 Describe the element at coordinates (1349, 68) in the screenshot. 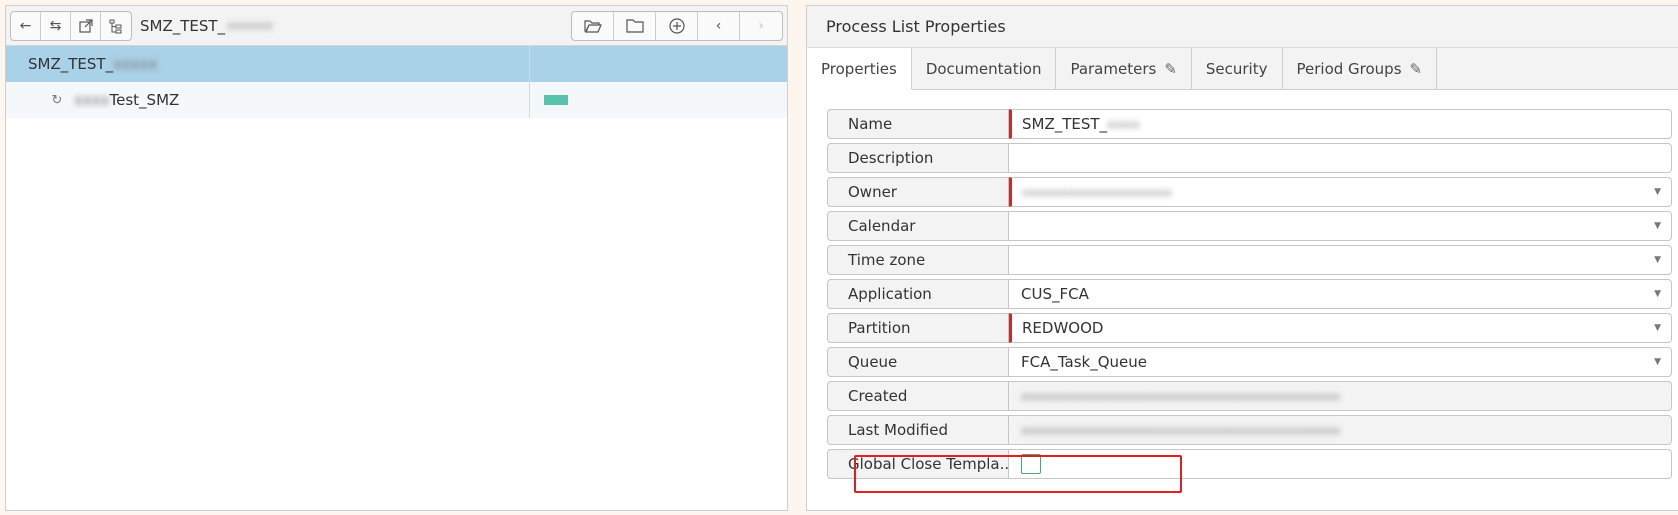

I see `tab-label: Period Groups` at that location.